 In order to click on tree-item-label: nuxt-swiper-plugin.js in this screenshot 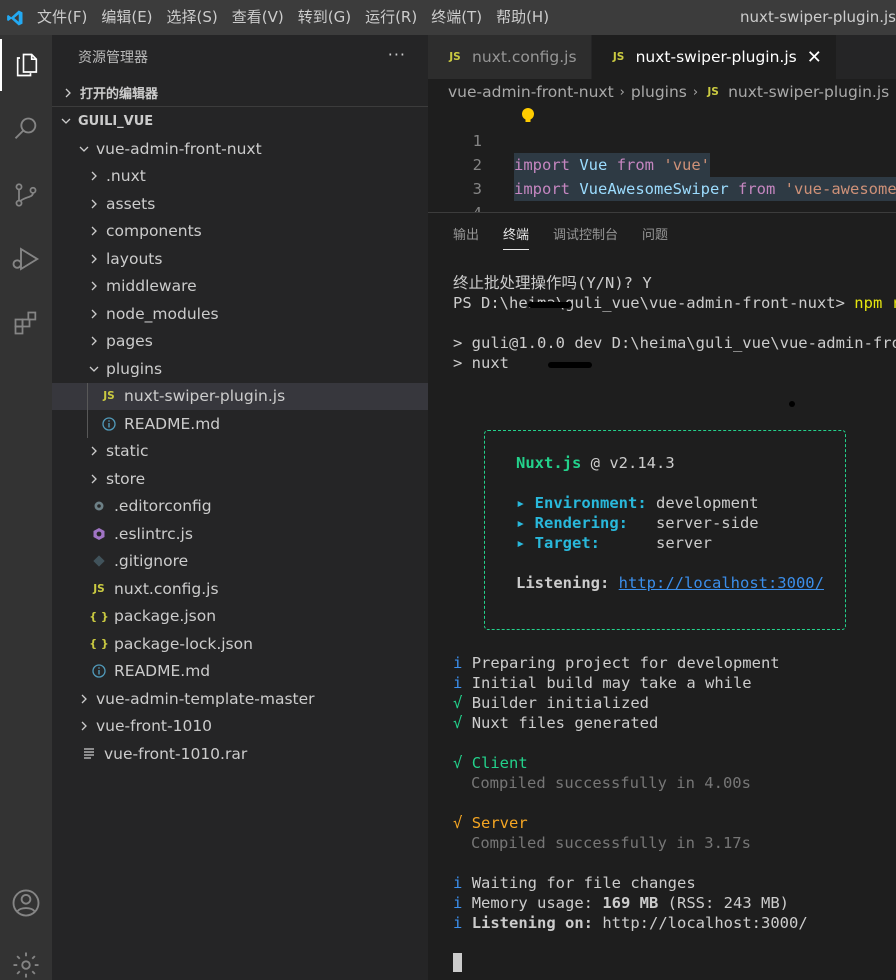, I will do `click(205, 396)`.